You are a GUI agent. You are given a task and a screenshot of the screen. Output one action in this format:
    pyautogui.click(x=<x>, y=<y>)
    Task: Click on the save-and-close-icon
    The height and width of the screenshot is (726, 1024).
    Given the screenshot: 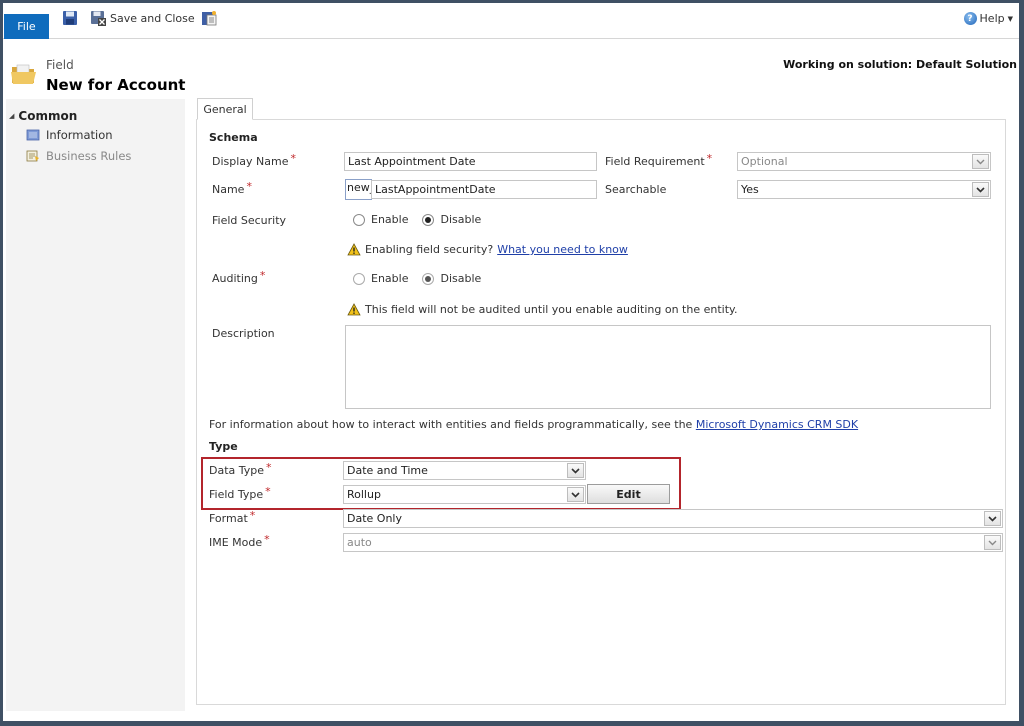 What is the action you would take?
    pyautogui.click(x=98, y=18)
    